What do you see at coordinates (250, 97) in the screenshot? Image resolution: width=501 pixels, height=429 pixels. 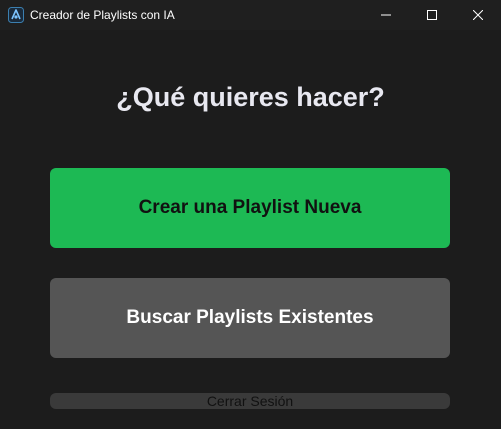 I see `page-heading: ¿Qué quieres hacer?` at bounding box center [250, 97].